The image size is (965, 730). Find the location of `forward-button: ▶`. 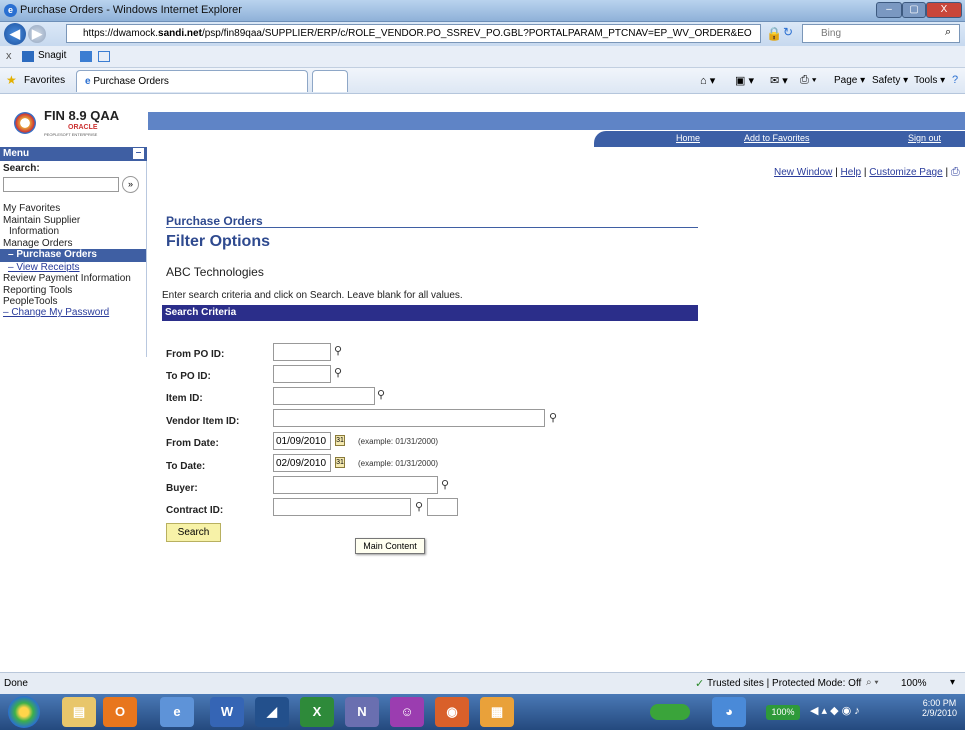

forward-button: ▶ is located at coordinates (37, 34).